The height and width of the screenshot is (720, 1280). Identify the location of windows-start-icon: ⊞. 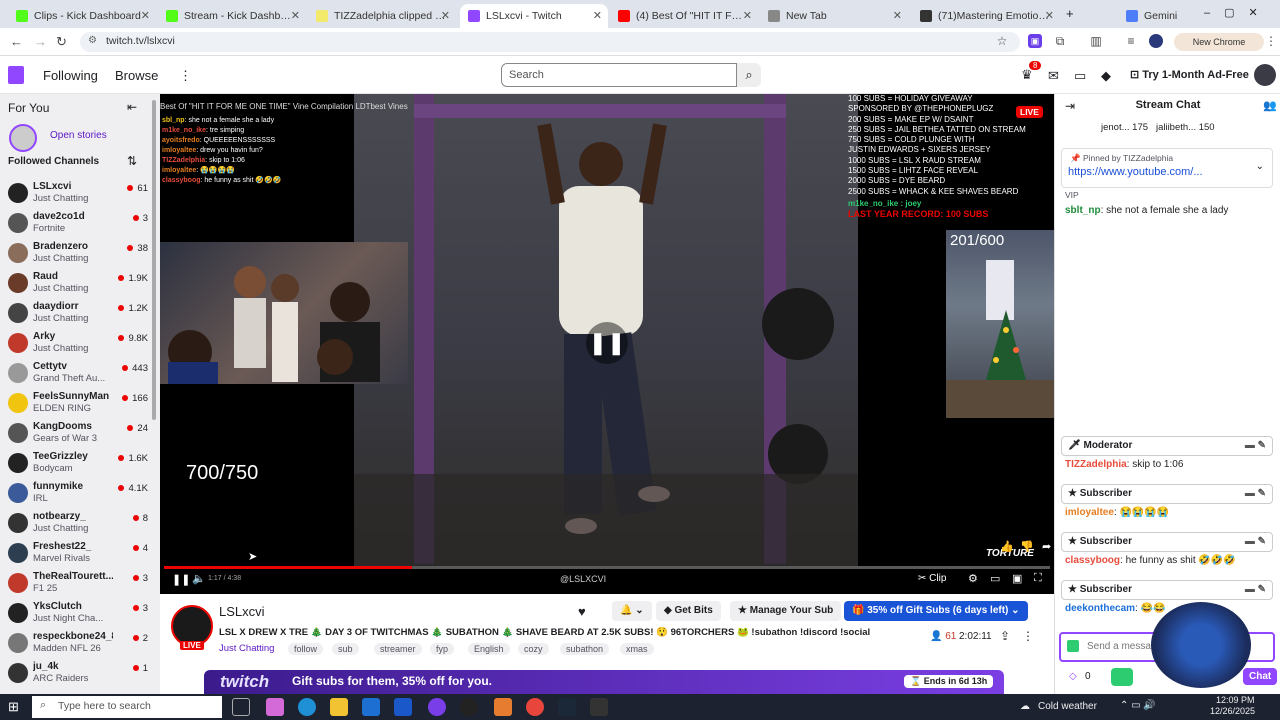
(13, 707).